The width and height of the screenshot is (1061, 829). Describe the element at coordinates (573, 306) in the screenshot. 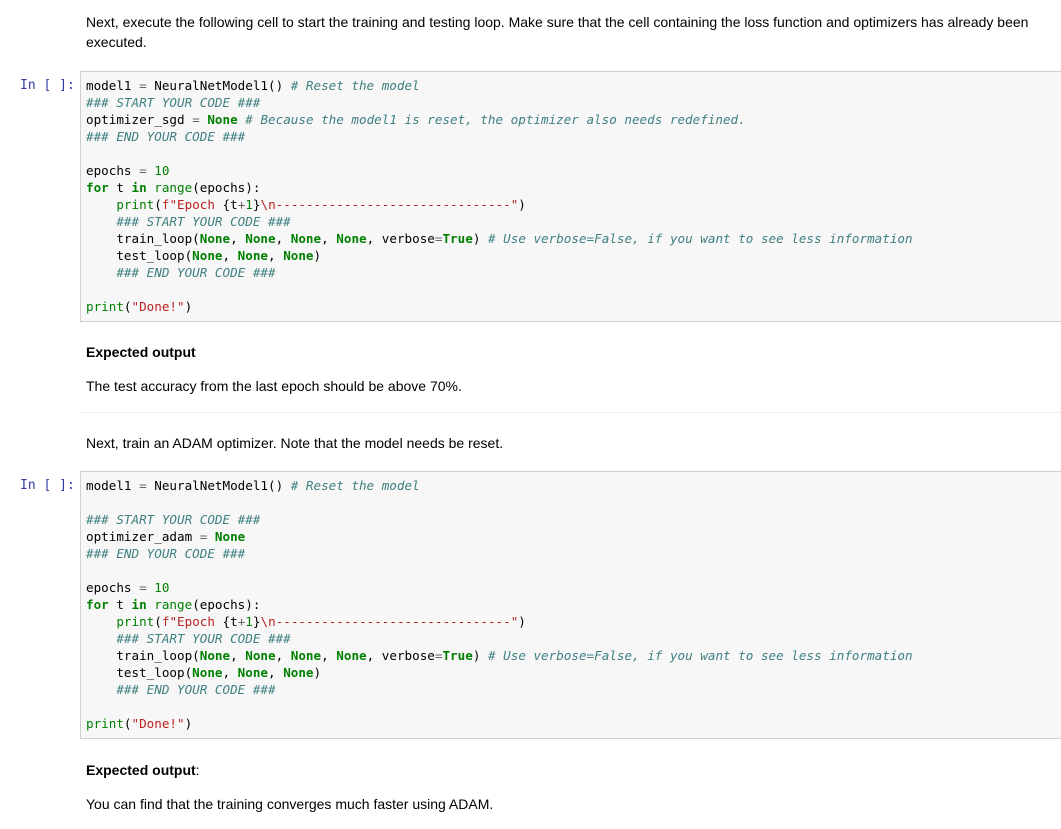

I see `code-line: print("Done!")` at that location.